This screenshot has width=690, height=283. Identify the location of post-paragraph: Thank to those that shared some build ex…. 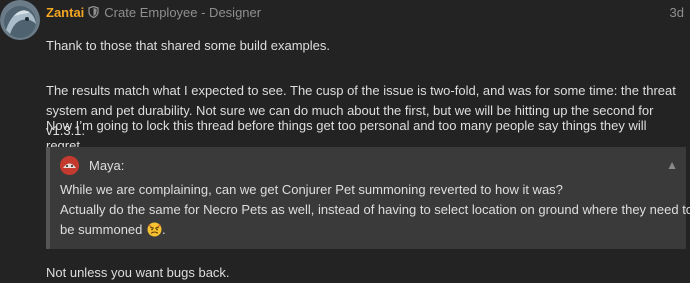
(188, 45).